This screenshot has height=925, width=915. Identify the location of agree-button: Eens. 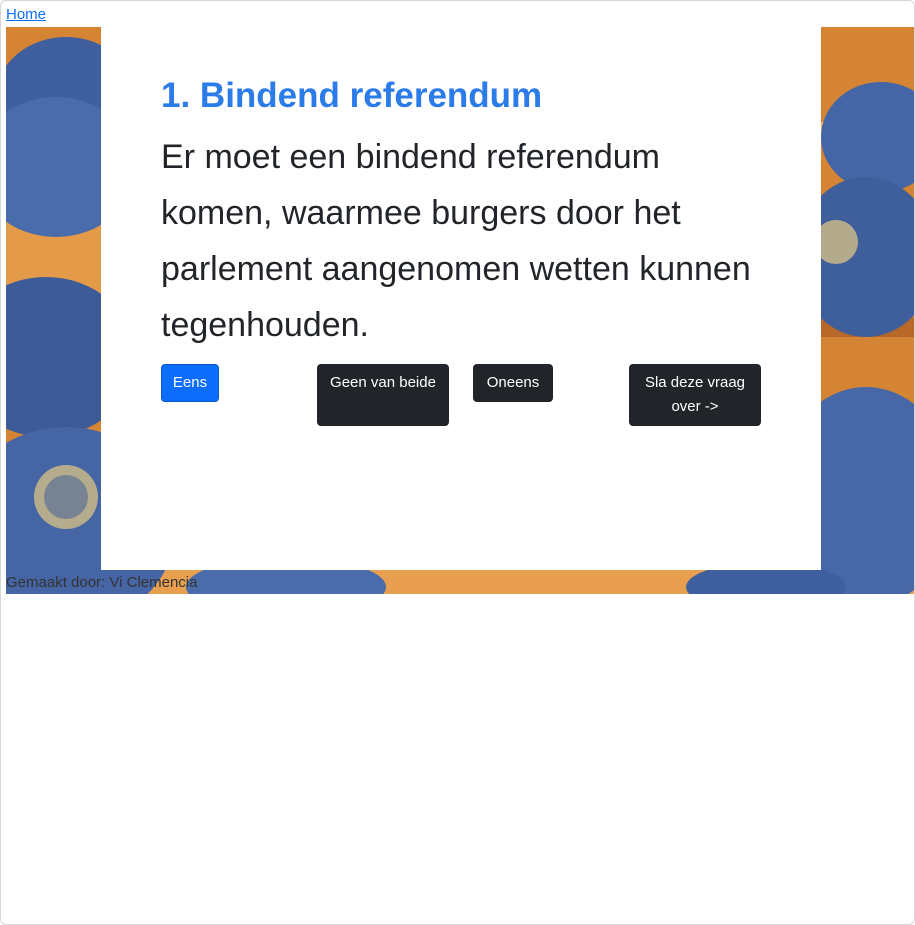
(190, 383).